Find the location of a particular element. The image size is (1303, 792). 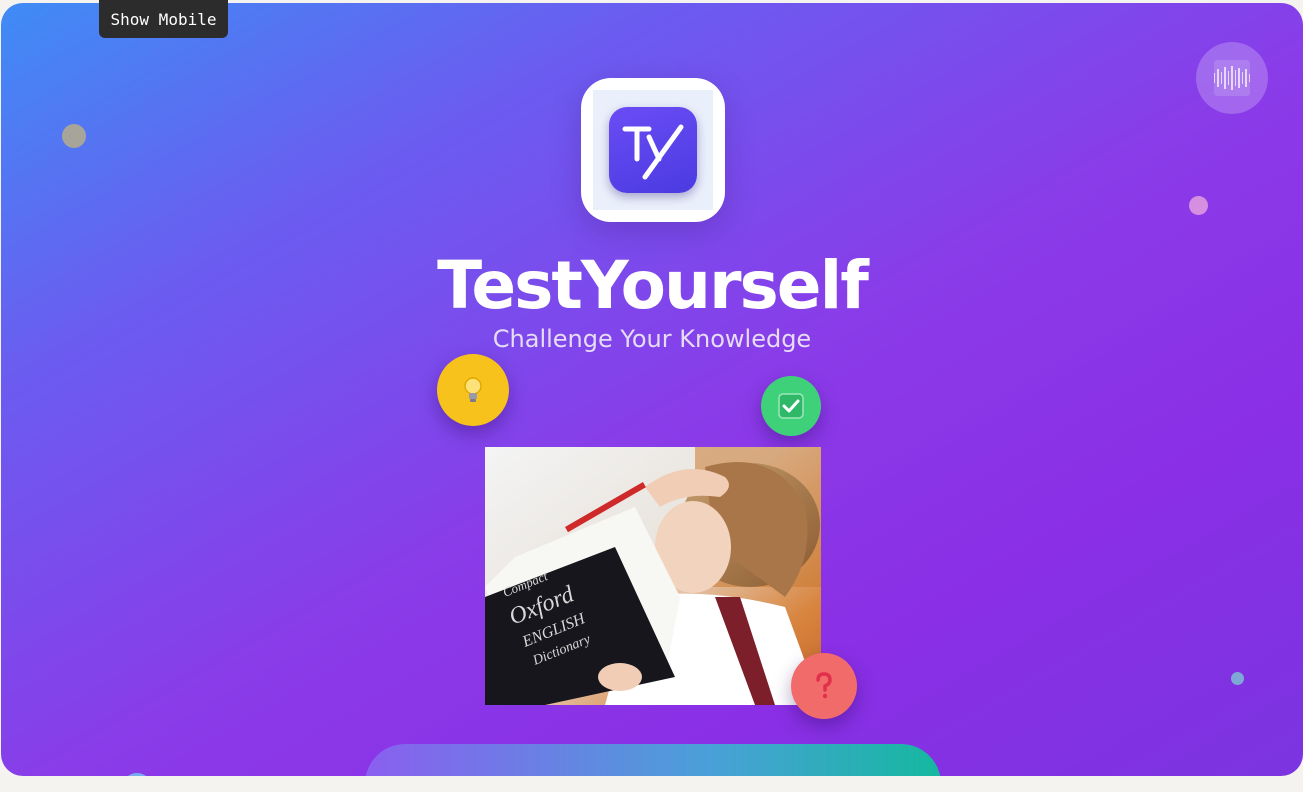

checkmark-badge is located at coordinates (791, 406).